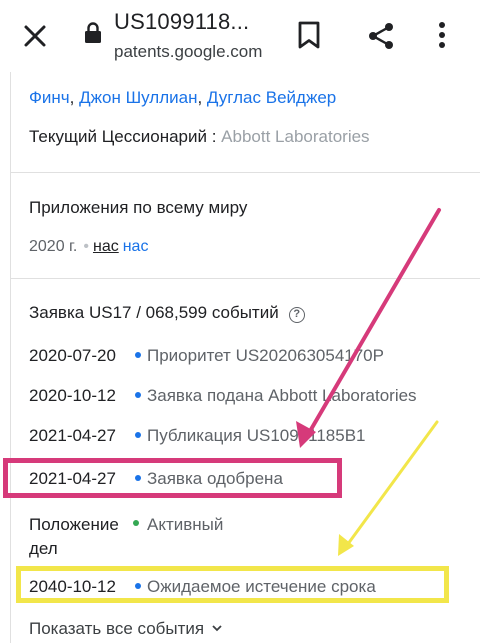 The height and width of the screenshot is (643, 480). I want to click on event-desc: Заявка подана Abbott Laboratories, so click(282, 395).